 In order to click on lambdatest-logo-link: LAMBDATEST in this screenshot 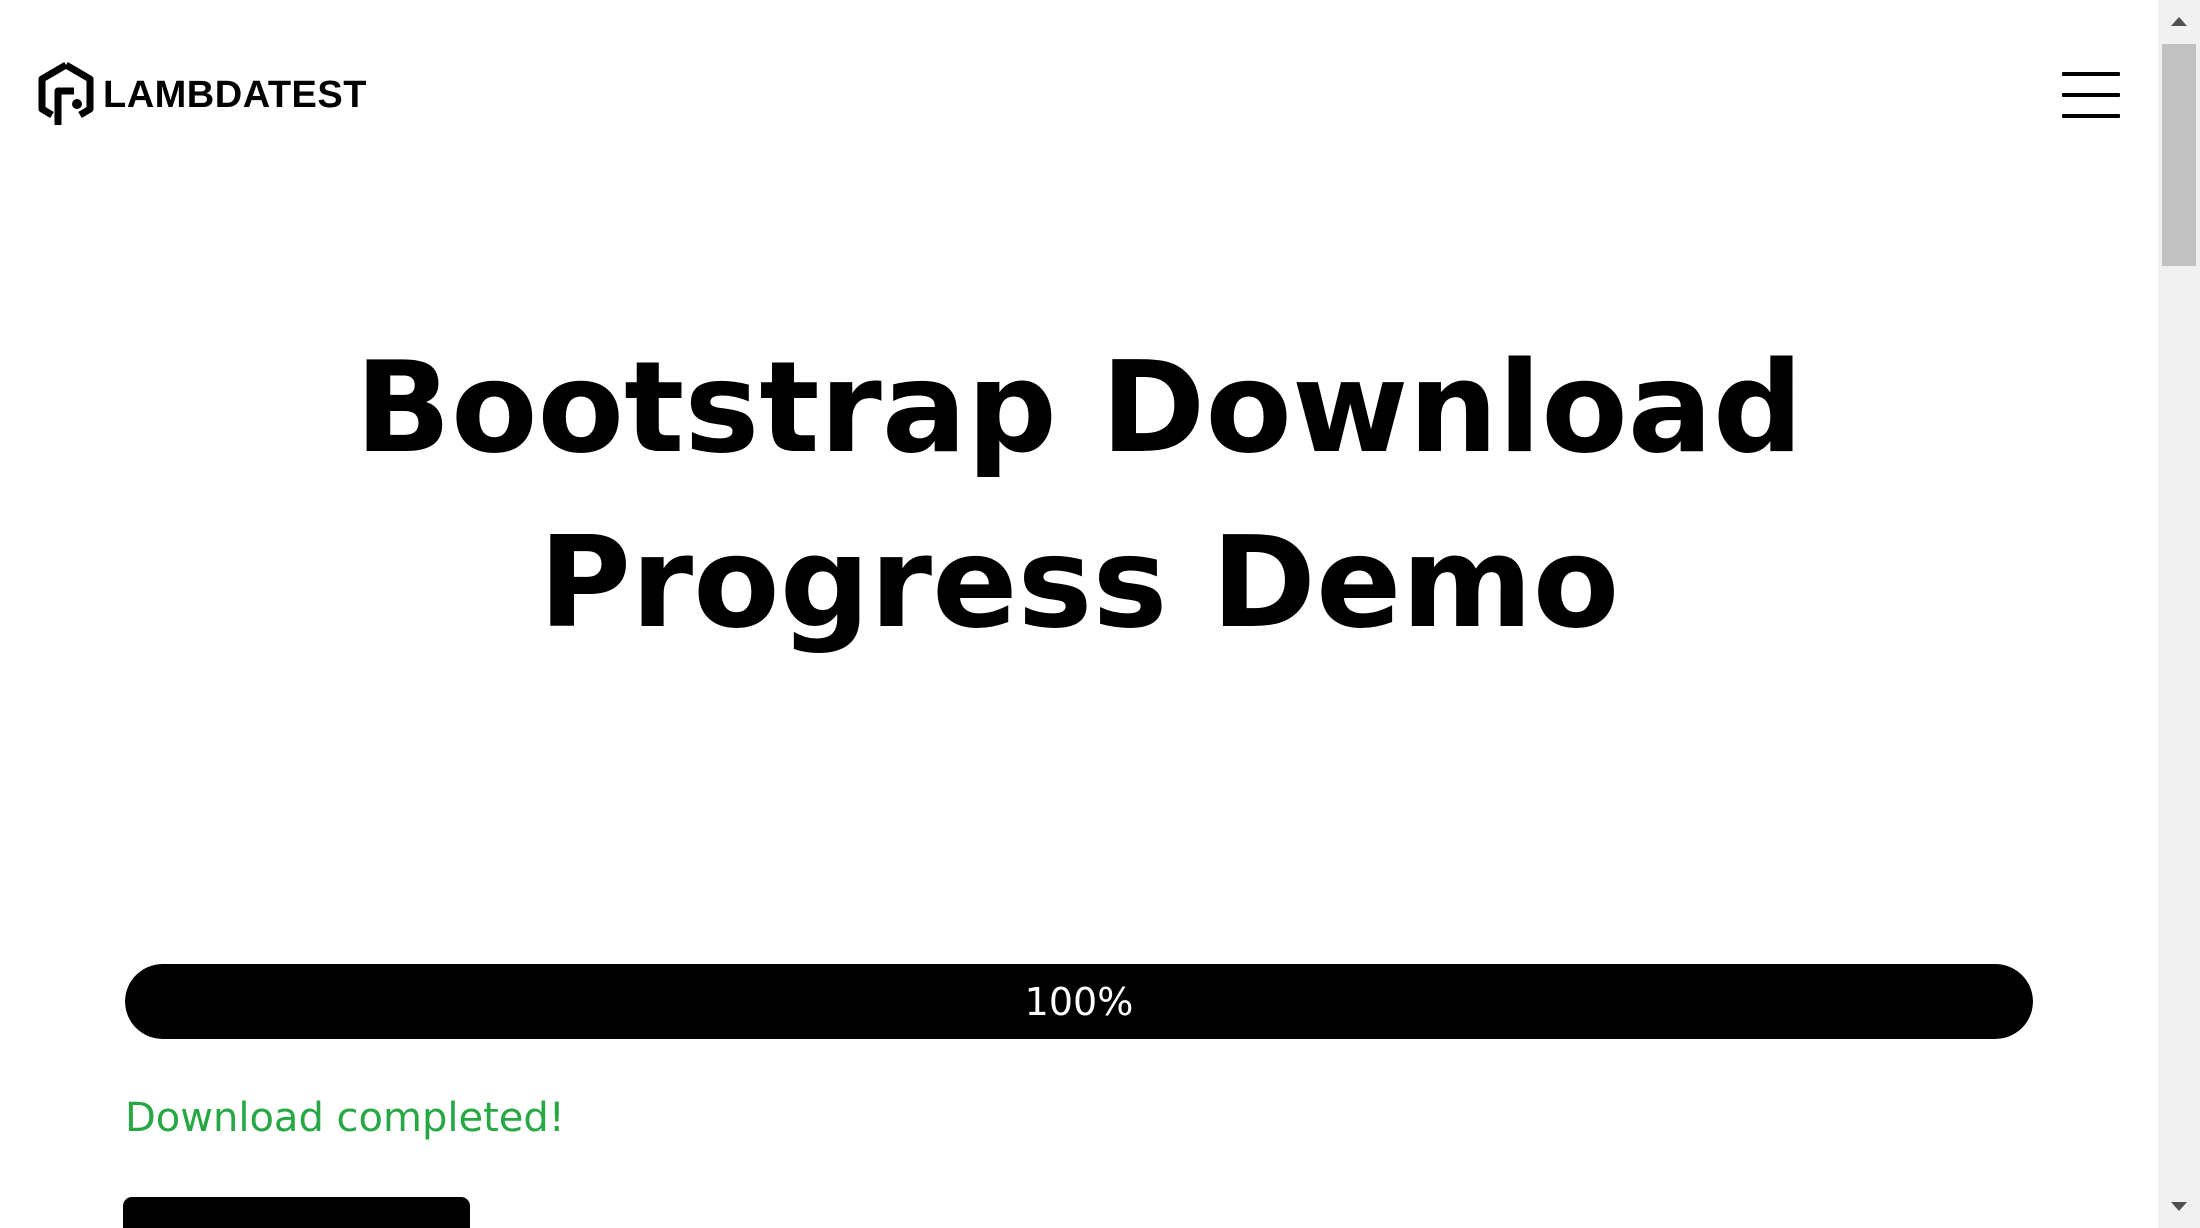, I will do `click(202, 95)`.